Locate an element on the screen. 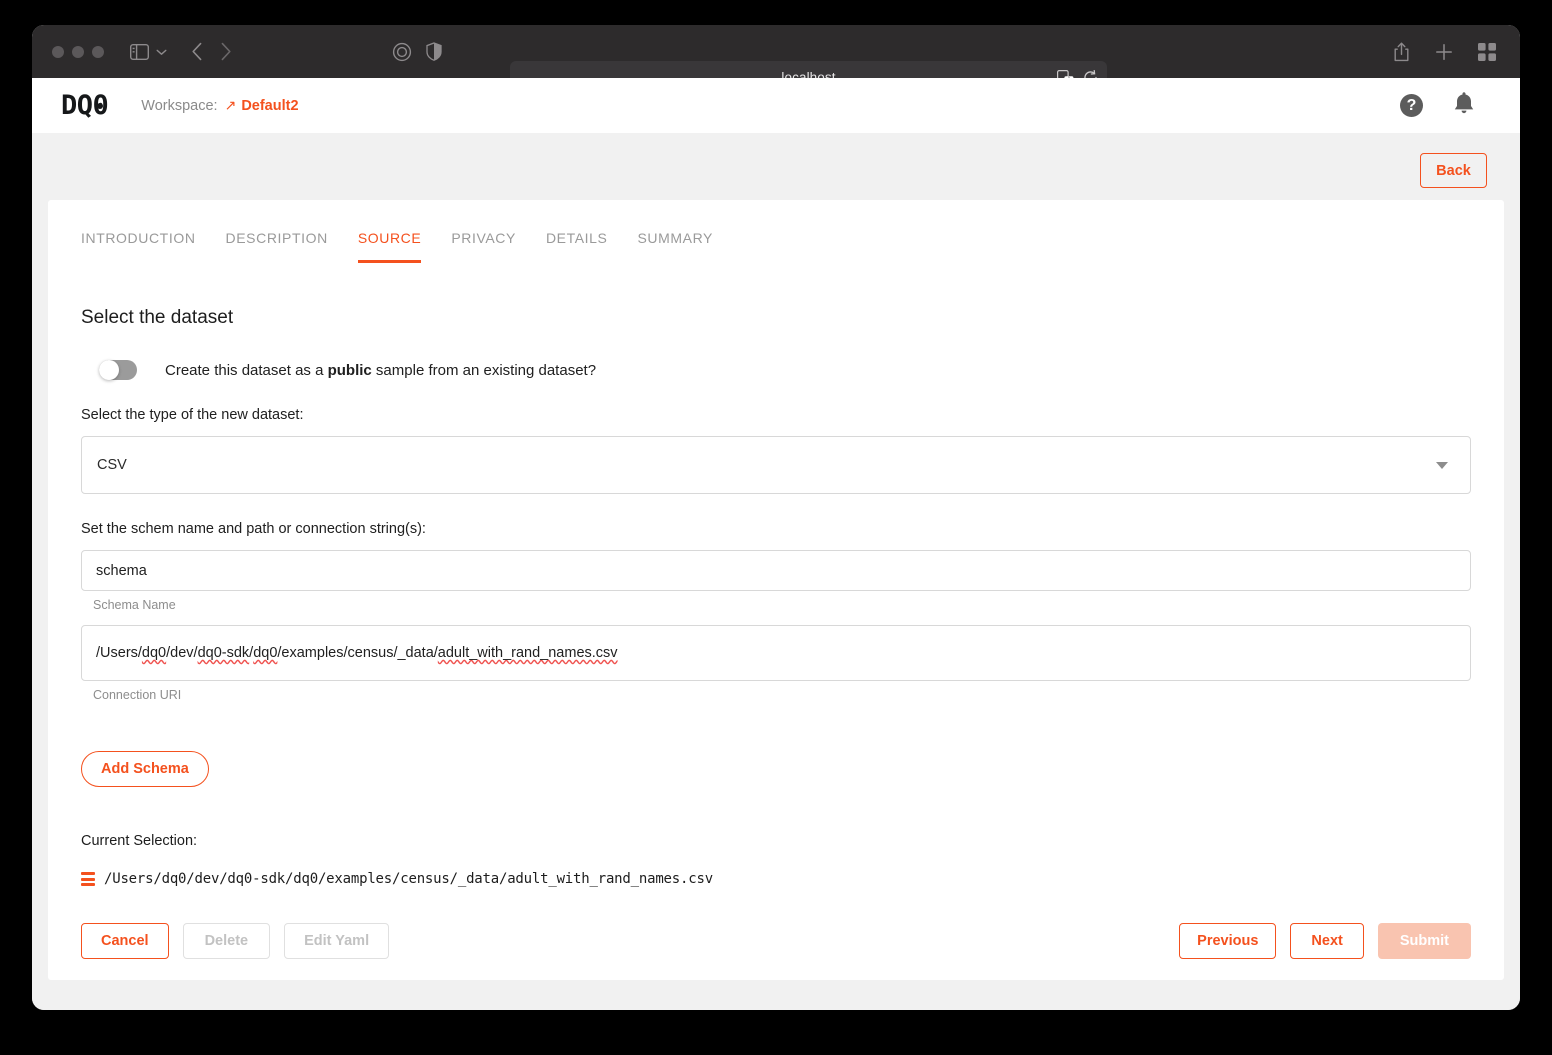 This screenshot has height=1055, width=1552. add-schema-button: Add Schema is located at coordinates (145, 769).